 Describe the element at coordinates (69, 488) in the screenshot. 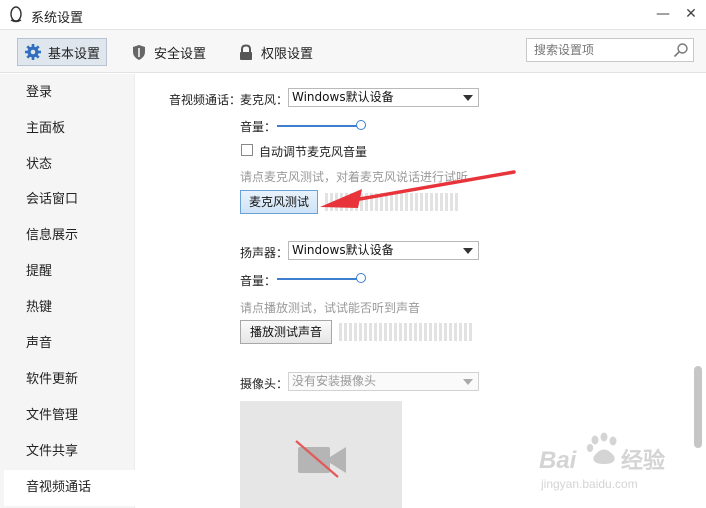

I see `sidebar-item-av-call: 音视频通话` at that location.